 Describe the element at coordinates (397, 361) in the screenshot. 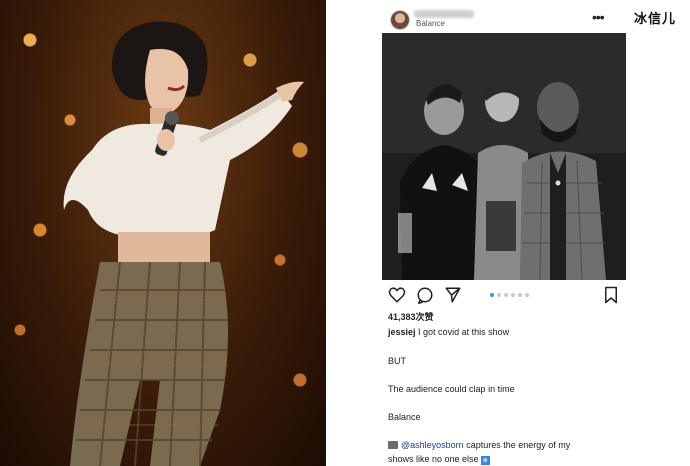

I see `caption-line: BUT` at that location.